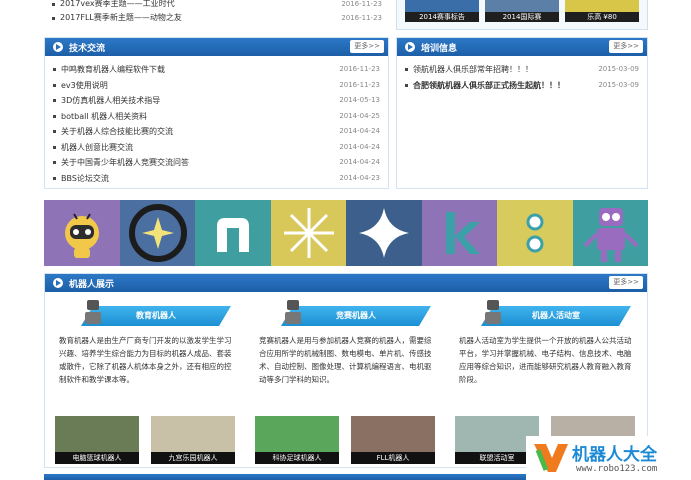 This screenshot has height=480, width=691. What do you see at coordinates (393, 458) in the screenshot?
I see `photo-caption: FLL机器人` at bounding box center [393, 458].